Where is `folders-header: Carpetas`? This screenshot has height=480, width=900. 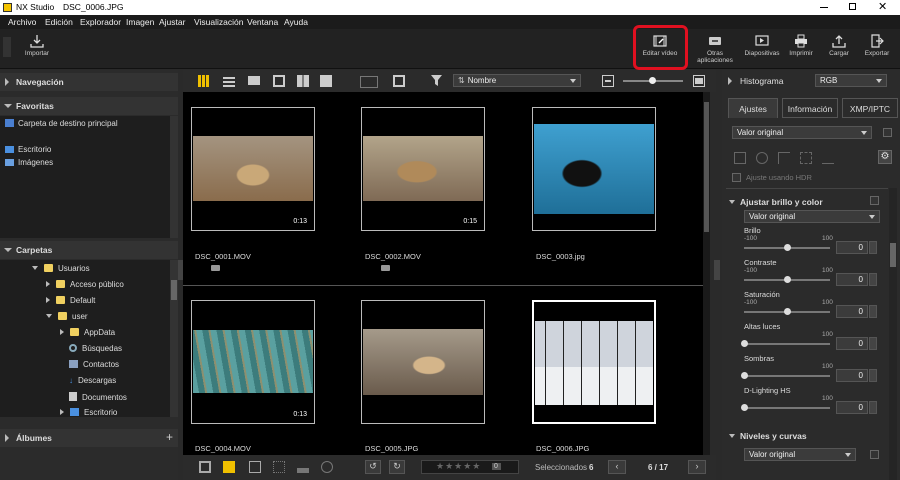
folders-header: Carpetas is located at coordinates (89, 250).